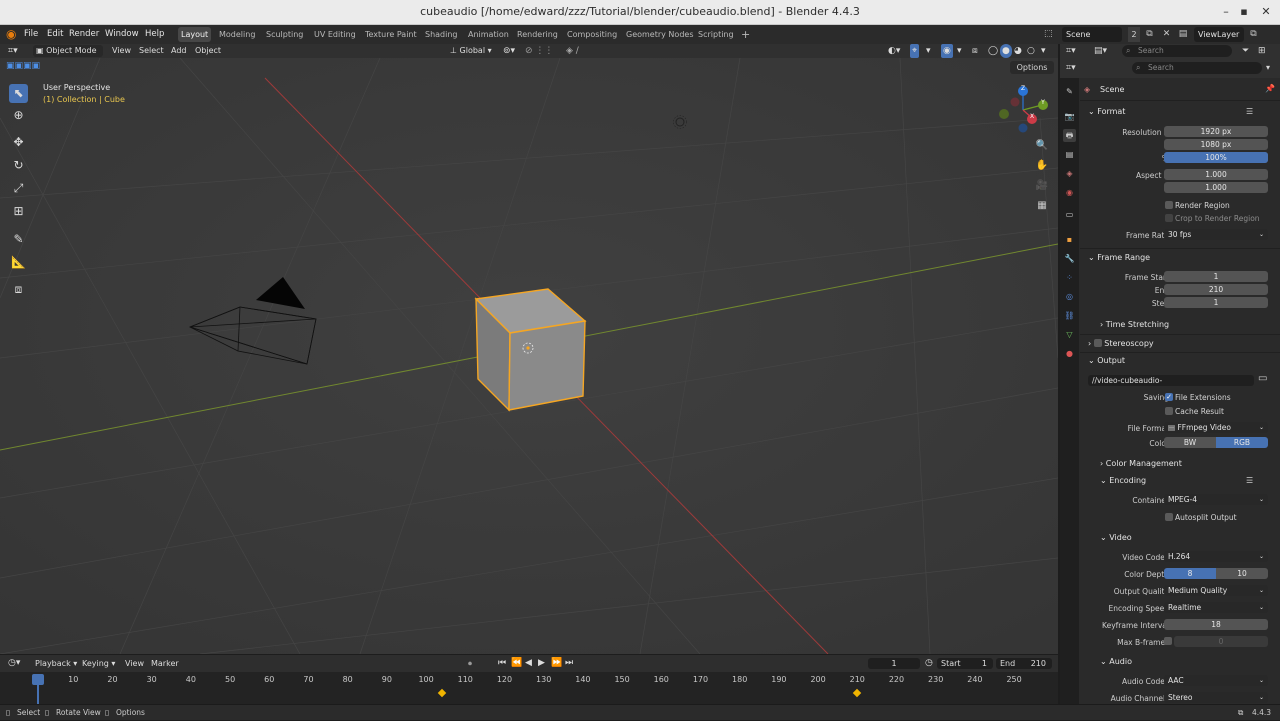  What do you see at coordinates (1262, 51) in the screenshot?
I see `new-collection-icon: ⊞` at bounding box center [1262, 51].